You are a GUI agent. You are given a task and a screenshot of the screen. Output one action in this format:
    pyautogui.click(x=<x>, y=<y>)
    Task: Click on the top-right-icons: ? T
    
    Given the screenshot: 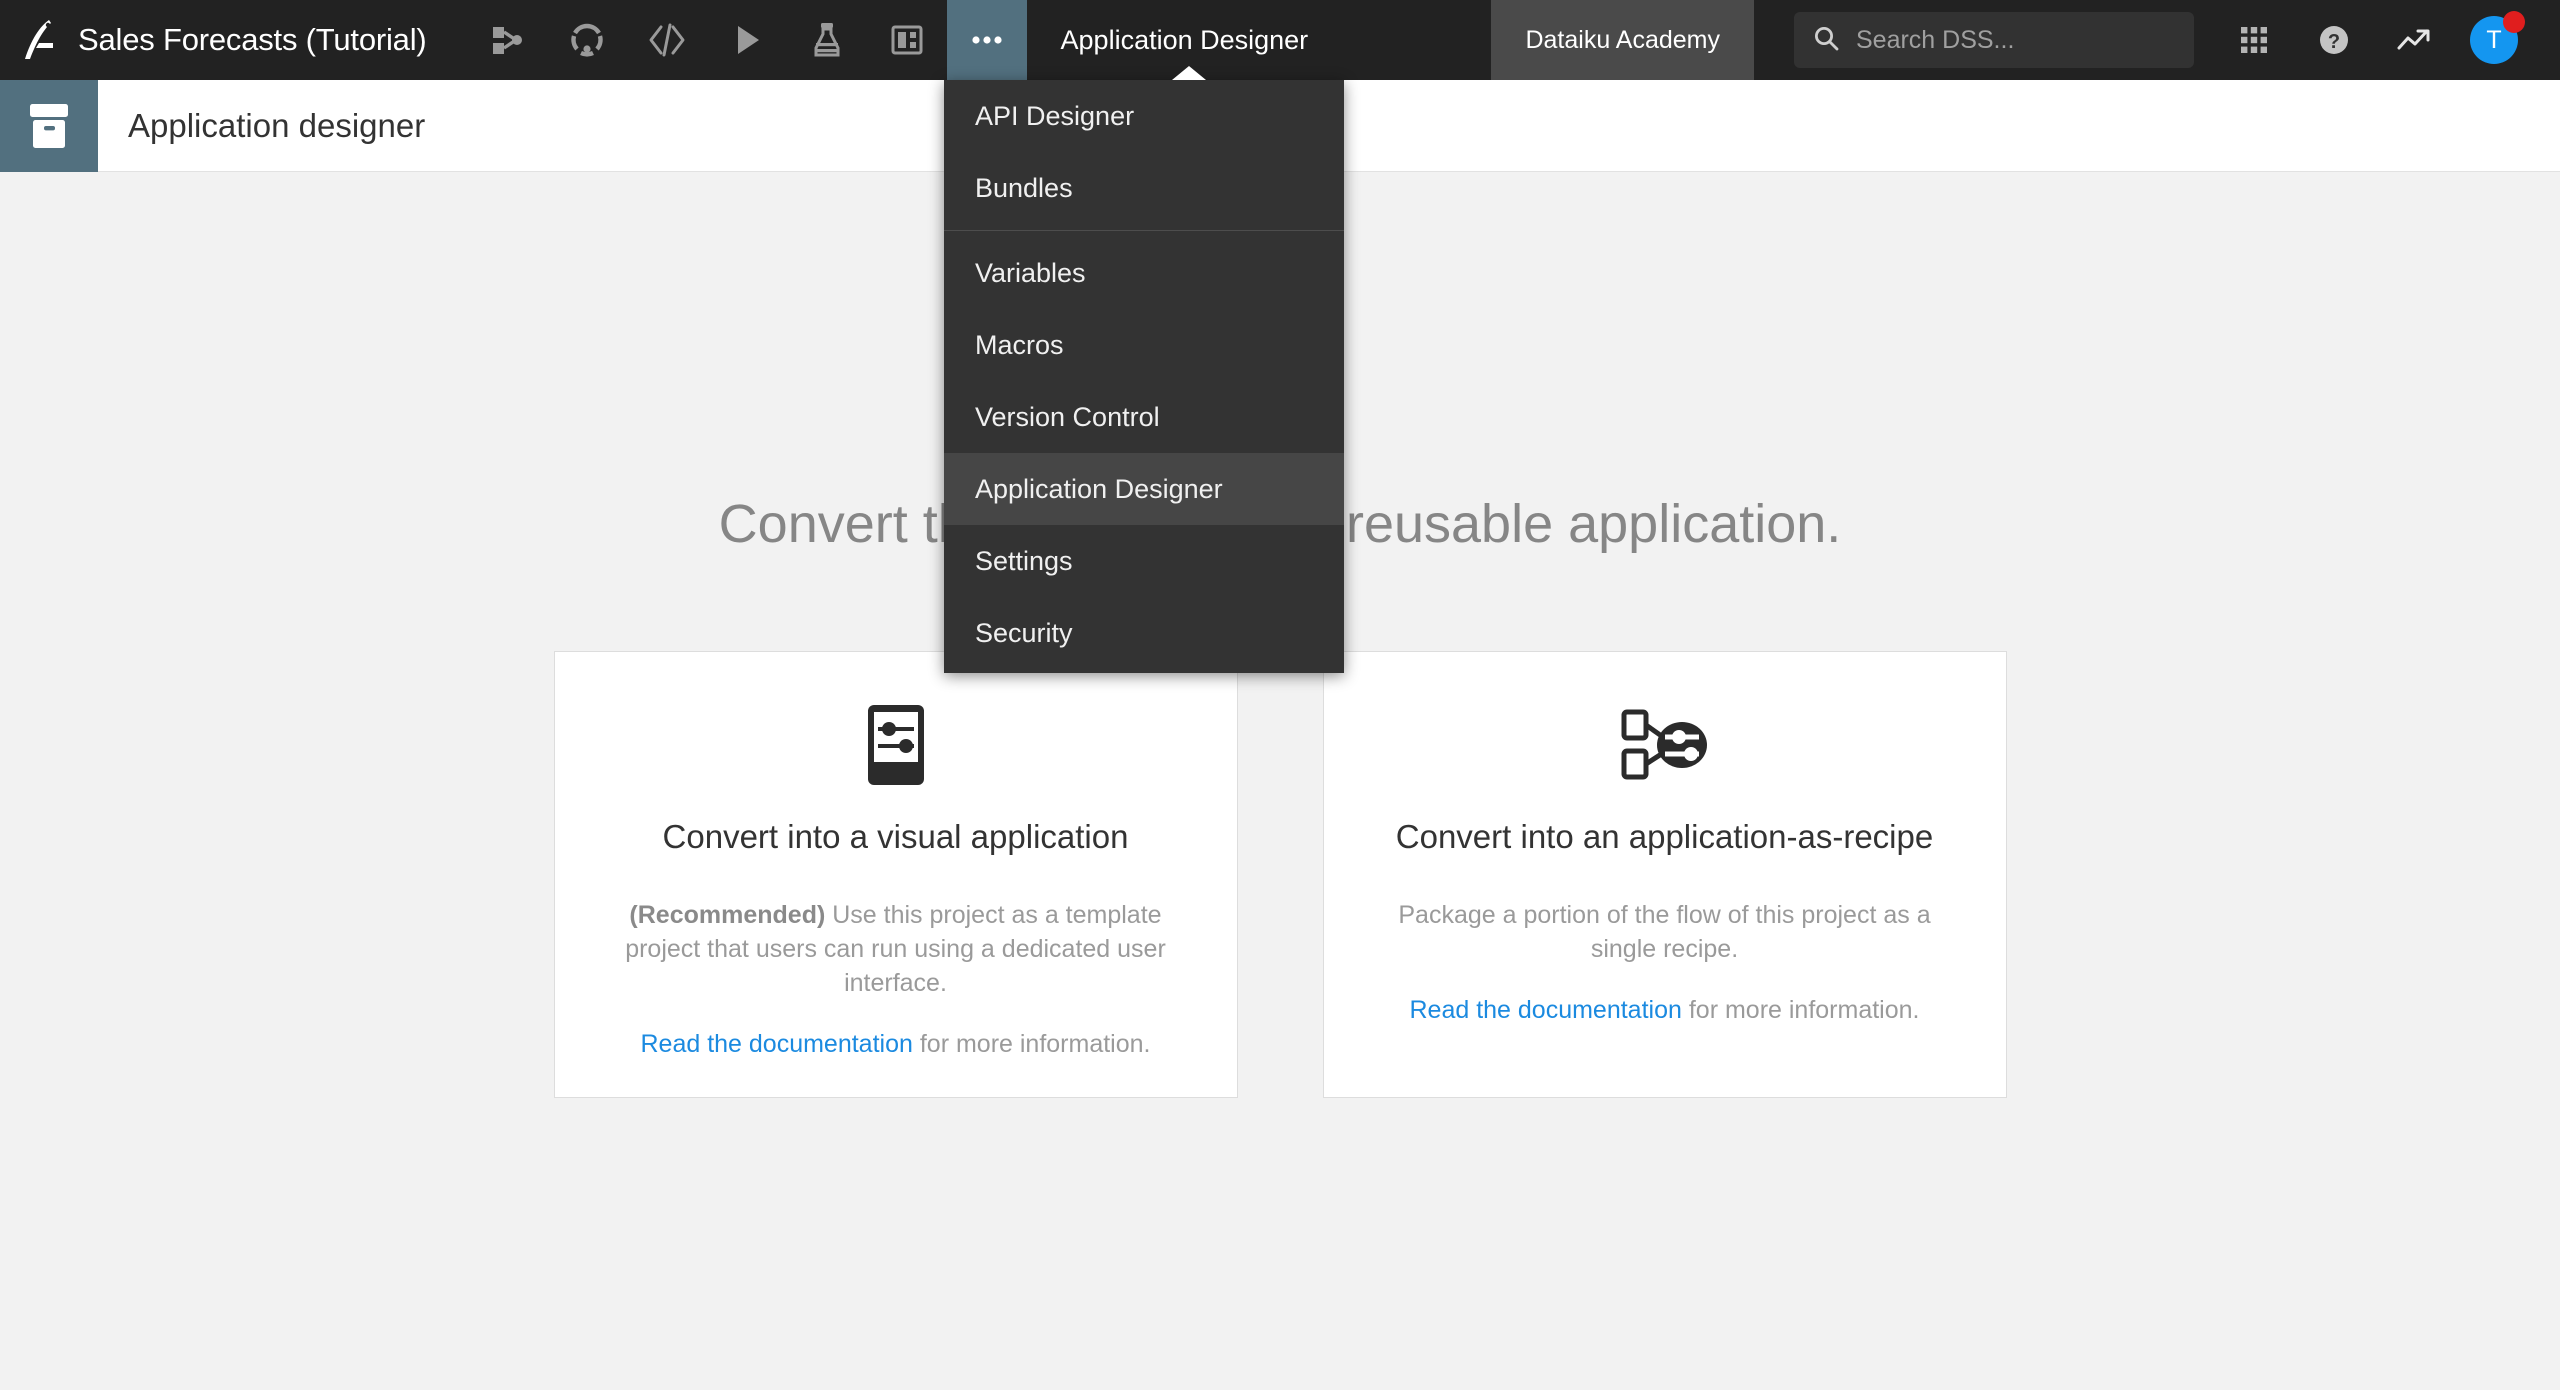 What is the action you would take?
    pyautogui.click(x=2374, y=40)
    